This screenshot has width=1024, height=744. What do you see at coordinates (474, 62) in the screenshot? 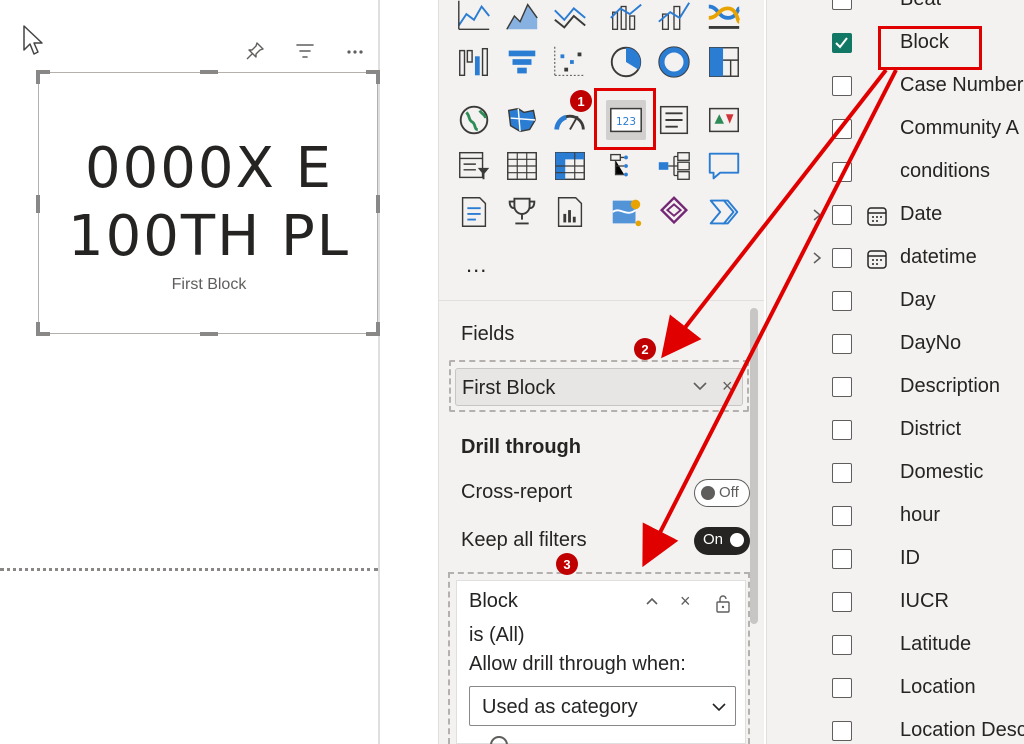
I see `waterfall-chart-icon` at bounding box center [474, 62].